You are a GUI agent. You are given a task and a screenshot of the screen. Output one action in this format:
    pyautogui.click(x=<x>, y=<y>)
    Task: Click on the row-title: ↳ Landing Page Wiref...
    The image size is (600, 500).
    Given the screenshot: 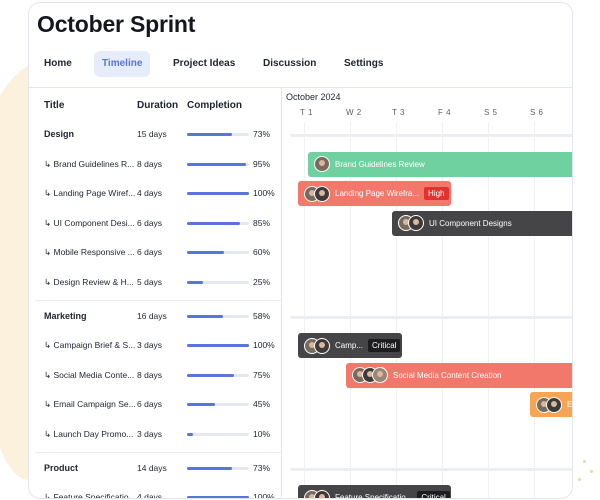 What is the action you would take?
    pyautogui.click(x=90, y=193)
    